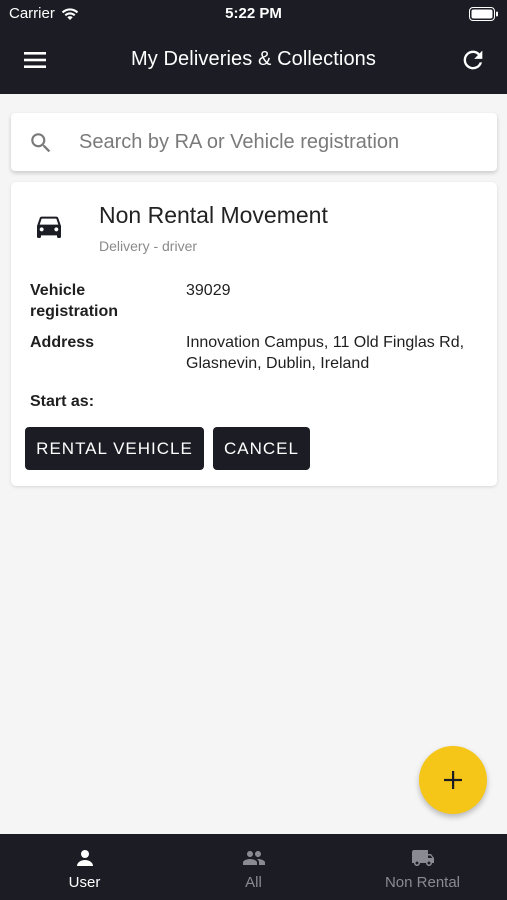 This screenshot has width=507, height=900. I want to click on card-title: Non Rental Movement, so click(213, 215).